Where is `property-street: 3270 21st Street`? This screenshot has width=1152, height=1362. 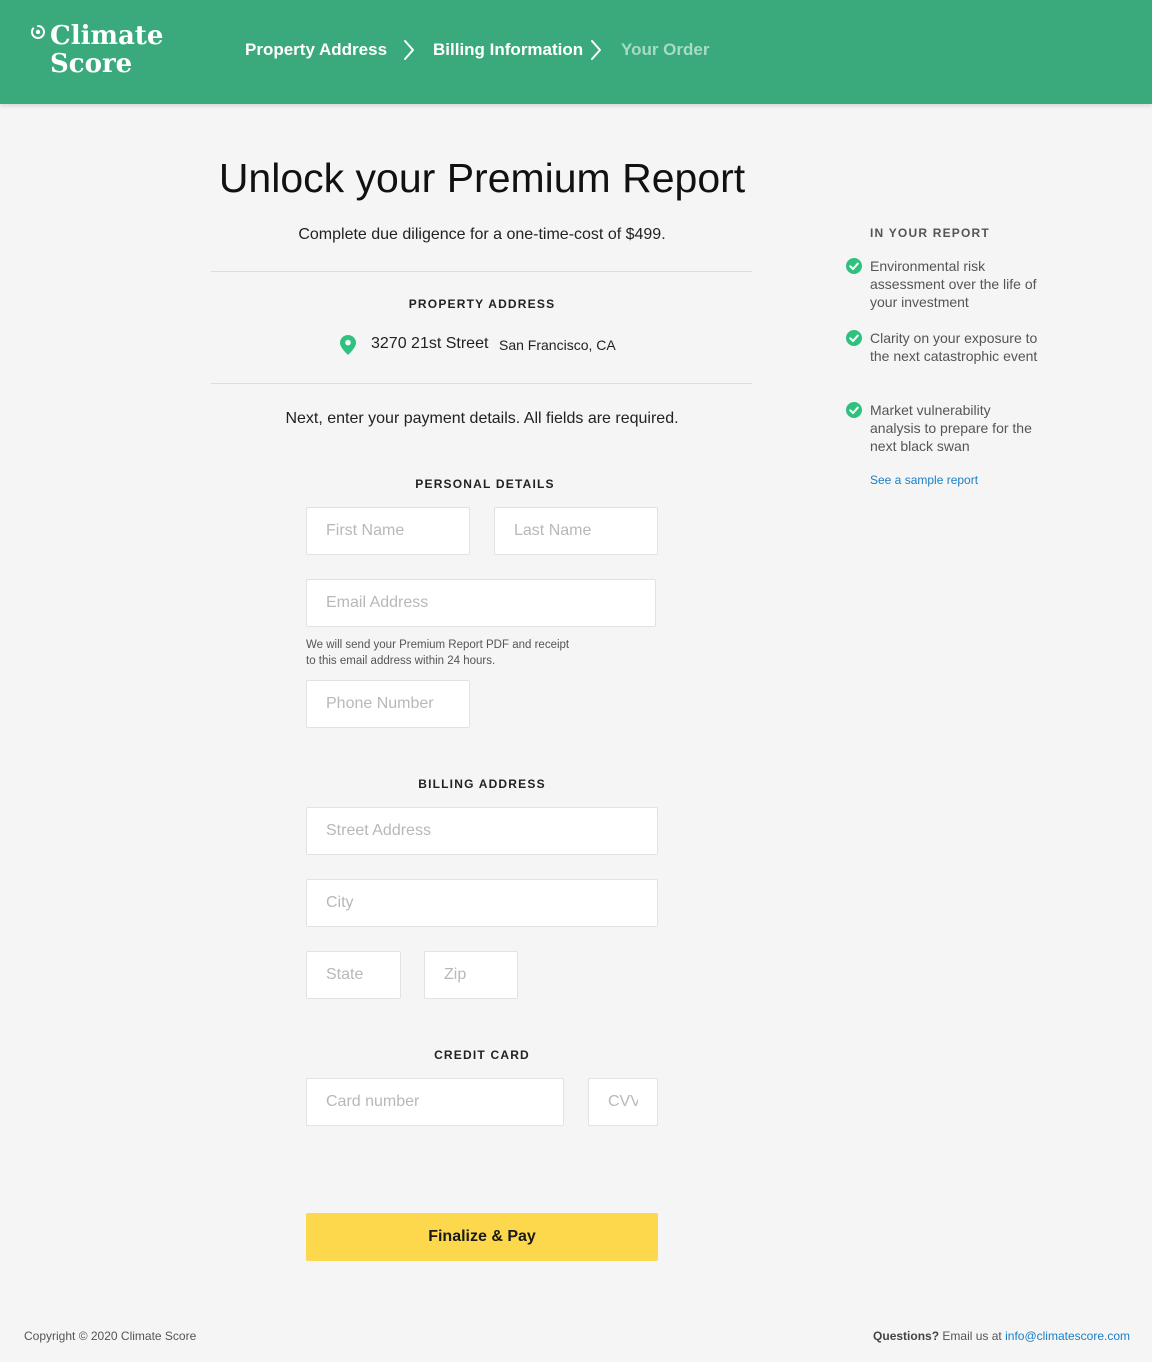 property-street: 3270 21st Street is located at coordinates (430, 343).